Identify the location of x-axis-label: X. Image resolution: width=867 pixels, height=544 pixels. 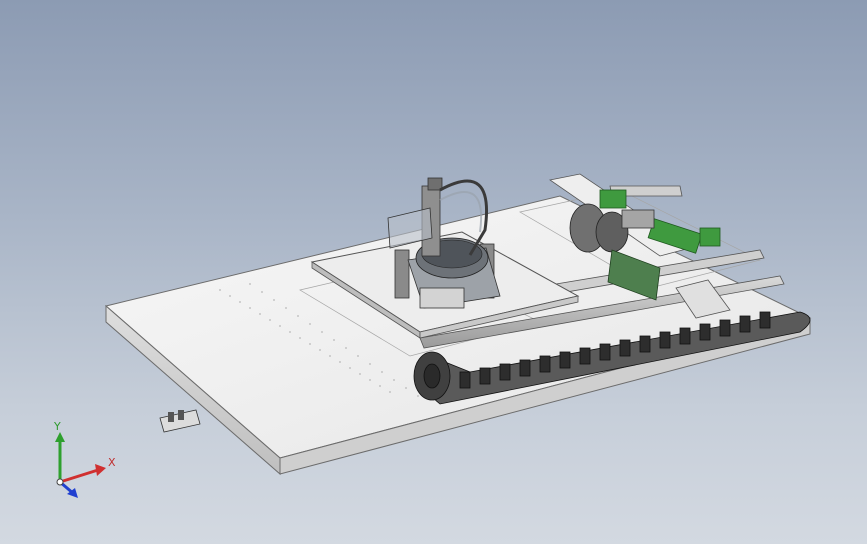
(112, 462).